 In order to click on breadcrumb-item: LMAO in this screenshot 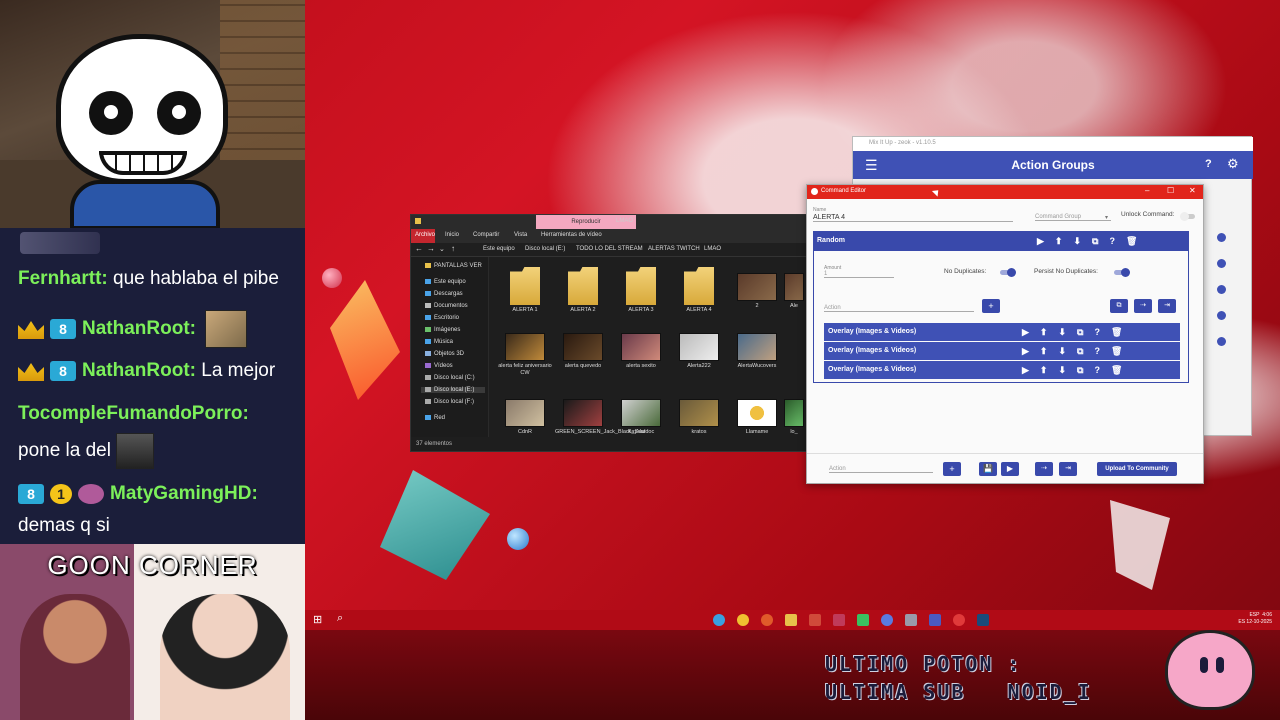, I will do `click(712, 249)`.